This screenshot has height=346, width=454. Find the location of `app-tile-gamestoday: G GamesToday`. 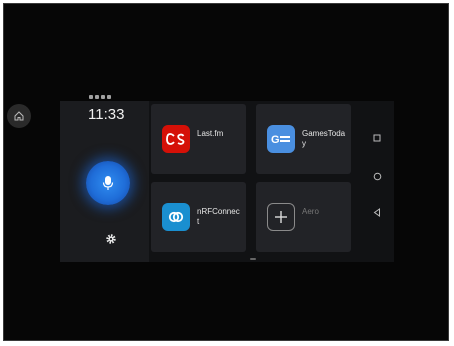

app-tile-gamestoday: G GamesToday is located at coordinates (303, 139).